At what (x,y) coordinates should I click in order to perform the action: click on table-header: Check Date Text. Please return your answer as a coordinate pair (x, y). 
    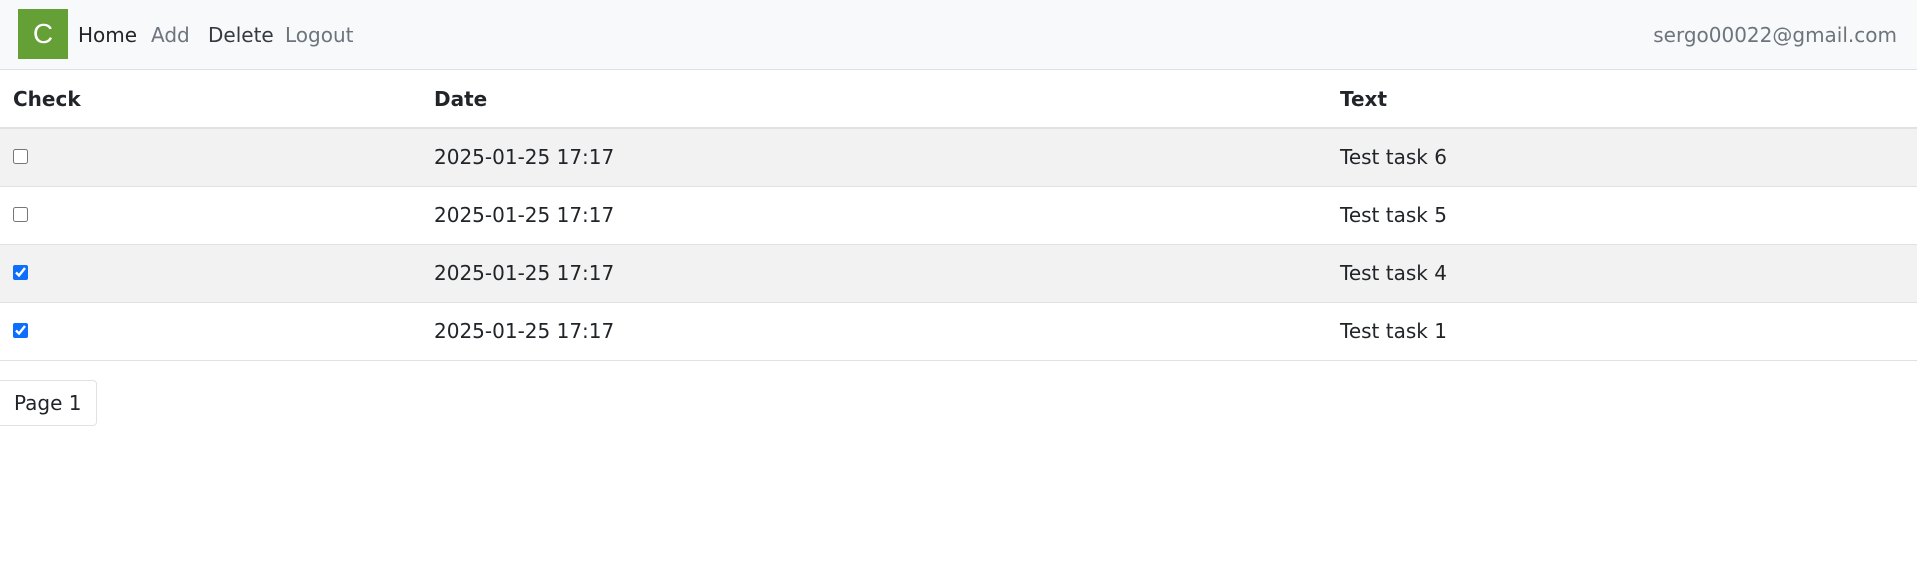
    Looking at the image, I should click on (958, 99).